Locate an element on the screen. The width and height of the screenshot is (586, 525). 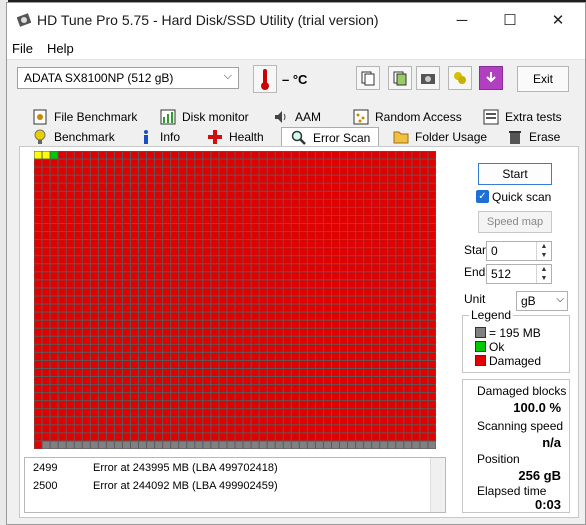
tab-erase: Erase is located at coordinates (533, 137).